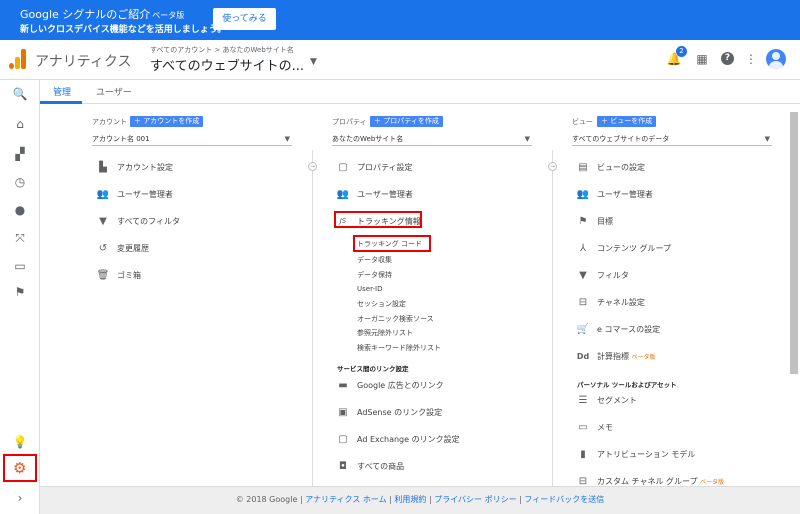 Image resolution: width=800 pixels, height=514 pixels. What do you see at coordinates (102, 14) in the screenshot?
I see `banner-title: Google シグナルのご紹介 ベータ版` at bounding box center [102, 14].